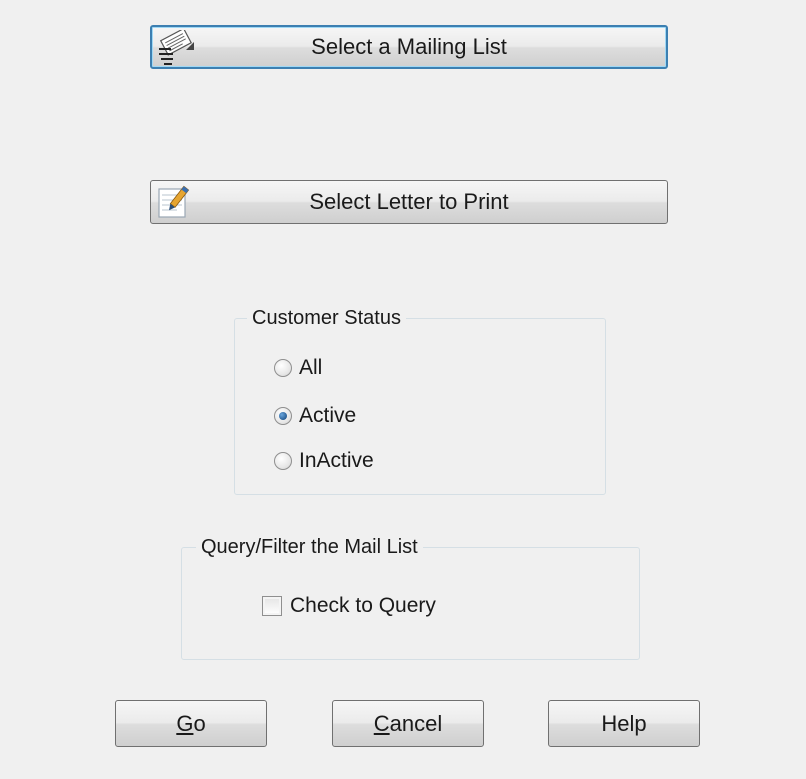 The image size is (806, 779). What do you see at coordinates (283, 461) in the screenshot?
I see `radio-inactive-indicator` at bounding box center [283, 461].